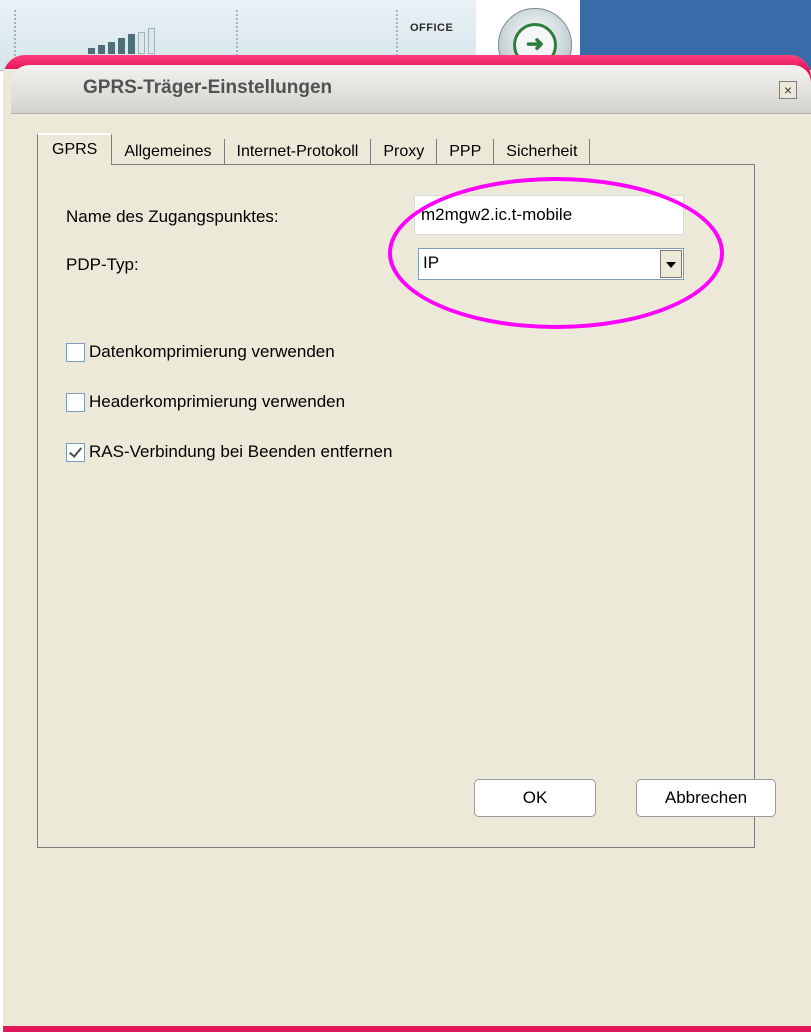  Describe the element at coordinates (172, 216) in the screenshot. I see `apn-label: Name des Zugangspunktes:` at that location.